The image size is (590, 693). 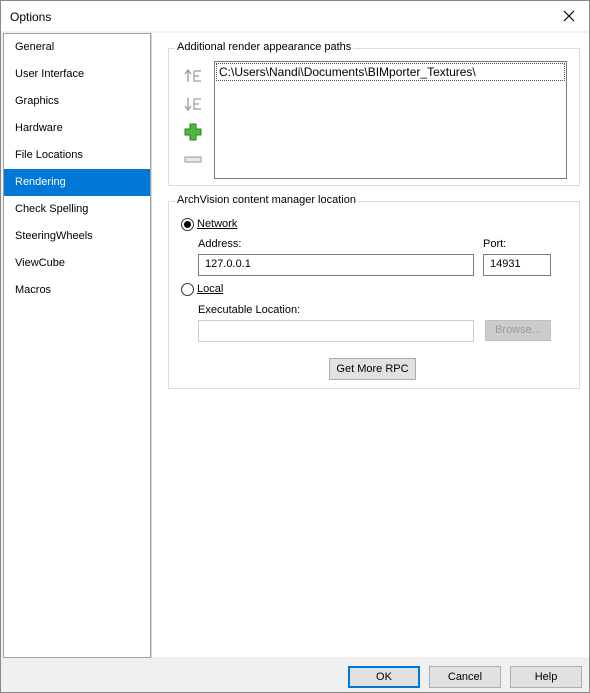 What do you see at coordinates (517, 265) in the screenshot?
I see `port-input: 14931` at bounding box center [517, 265].